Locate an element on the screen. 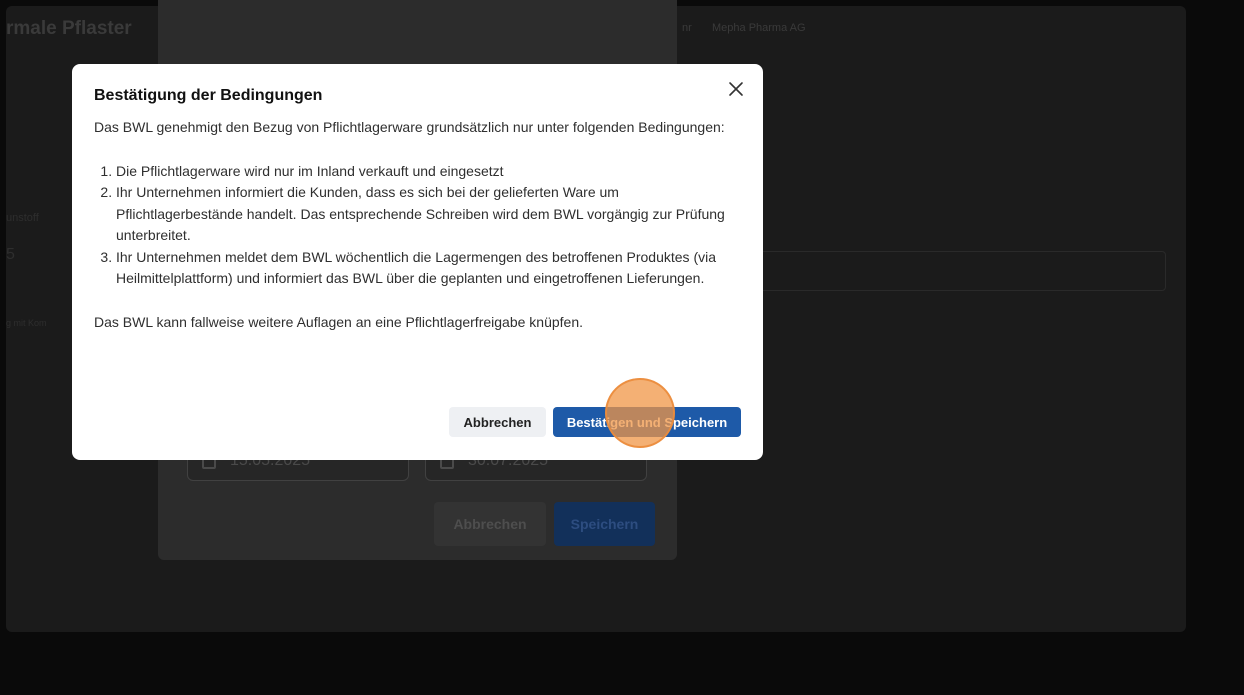 The image size is (1244, 695). close-button is located at coordinates (736, 89).